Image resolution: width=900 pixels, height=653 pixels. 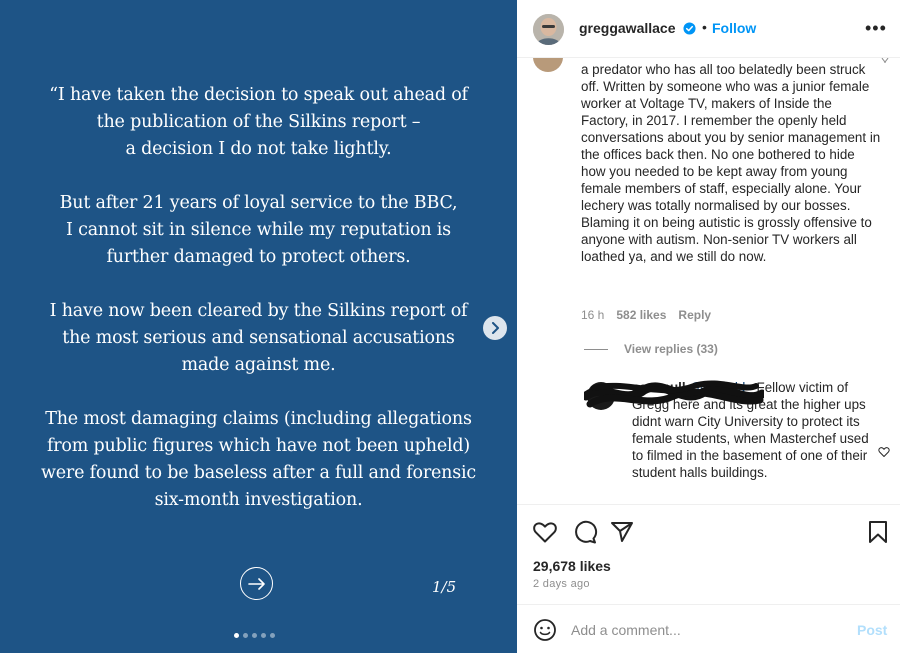 I want to click on divider, so click(x=596, y=349).